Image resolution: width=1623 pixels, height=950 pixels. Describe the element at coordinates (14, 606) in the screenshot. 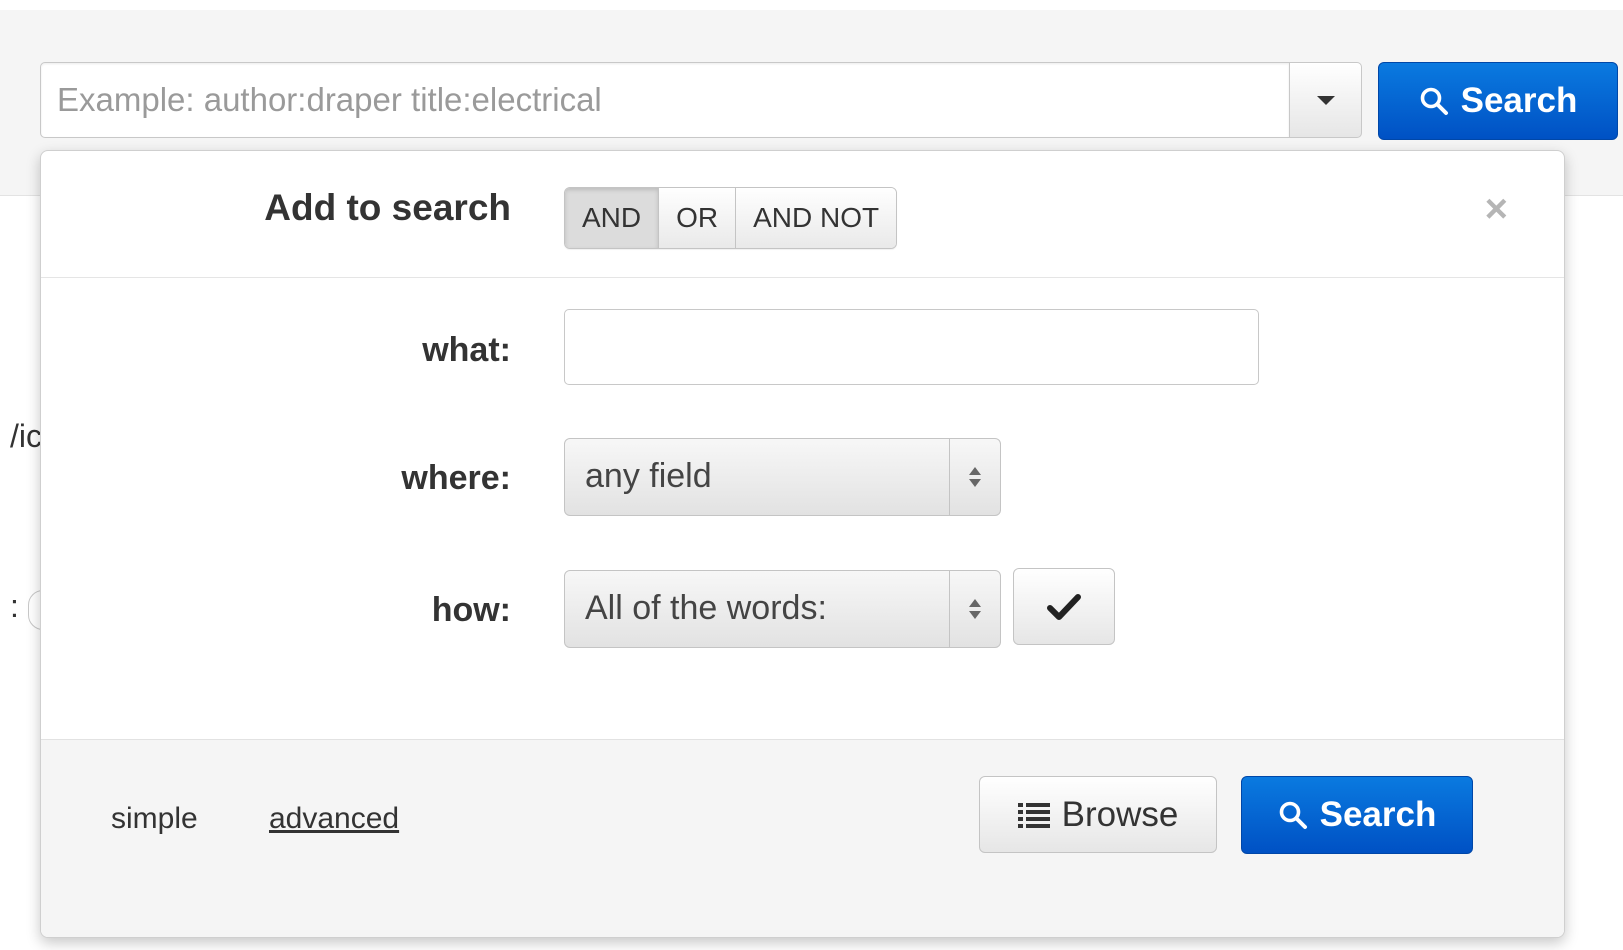

I see `background-text-fragment: :` at that location.